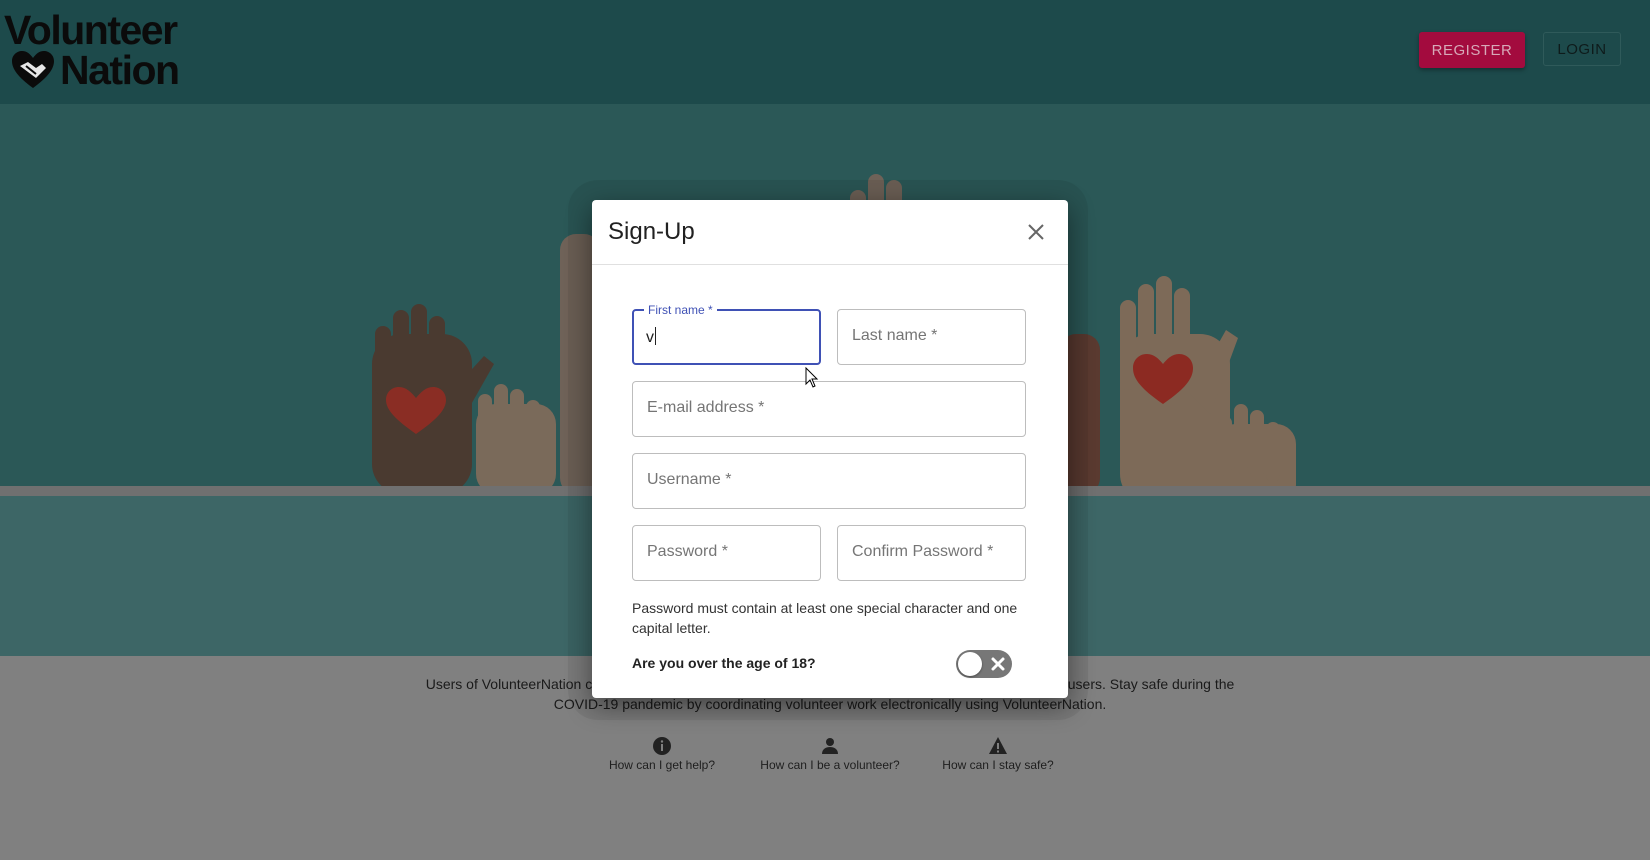  What do you see at coordinates (998, 765) in the screenshot?
I see `safety-link-label: How can I stay safe?` at bounding box center [998, 765].